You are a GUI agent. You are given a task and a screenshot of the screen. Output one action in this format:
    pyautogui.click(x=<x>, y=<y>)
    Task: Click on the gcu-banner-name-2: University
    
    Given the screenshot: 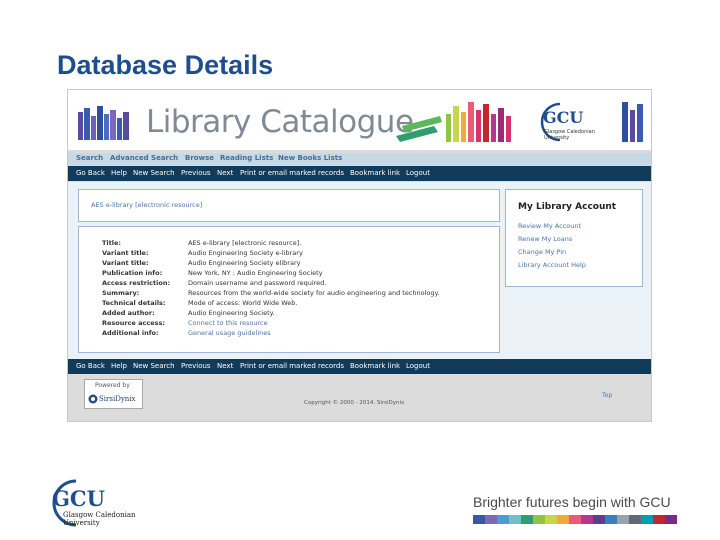 What is the action you would take?
    pyautogui.click(x=557, y=138)
    